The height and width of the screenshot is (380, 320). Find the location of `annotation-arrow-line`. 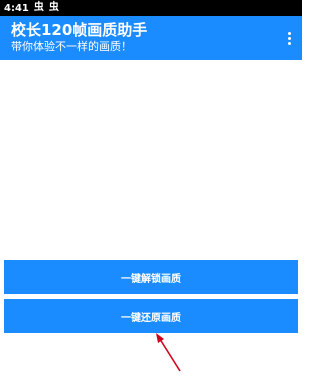

annotation-arrow-line is located at coordinates (169, 353).